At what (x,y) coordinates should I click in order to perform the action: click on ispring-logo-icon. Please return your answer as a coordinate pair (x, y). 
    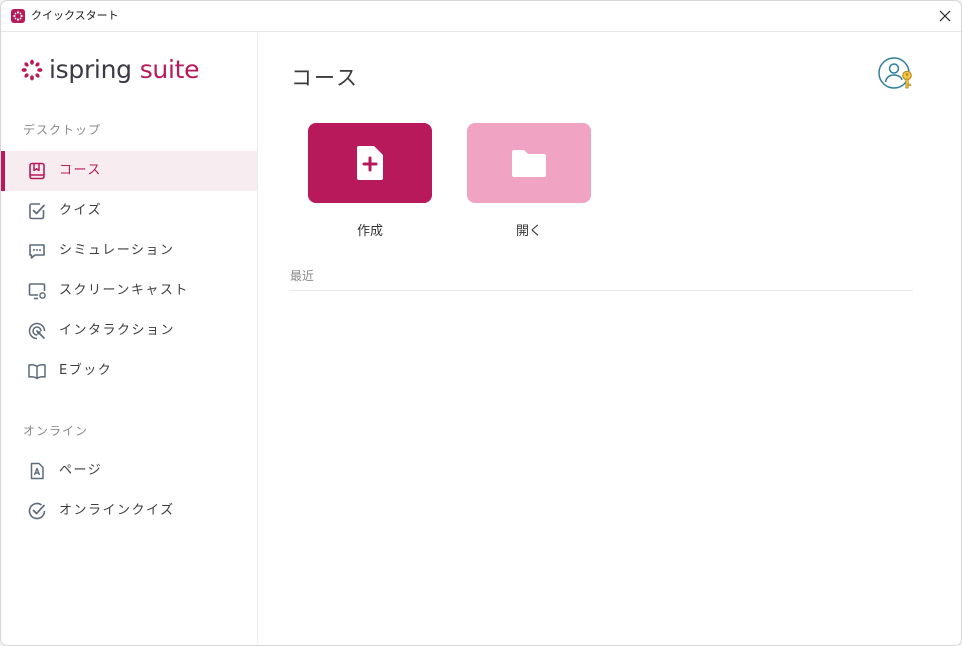
    Looking at the image, I should click on (32, 70).